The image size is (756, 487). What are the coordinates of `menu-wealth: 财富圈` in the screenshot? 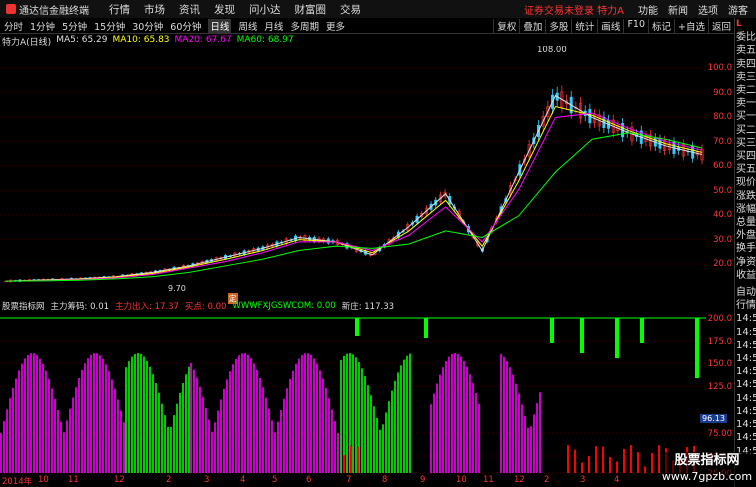 It's located at (311, 9).